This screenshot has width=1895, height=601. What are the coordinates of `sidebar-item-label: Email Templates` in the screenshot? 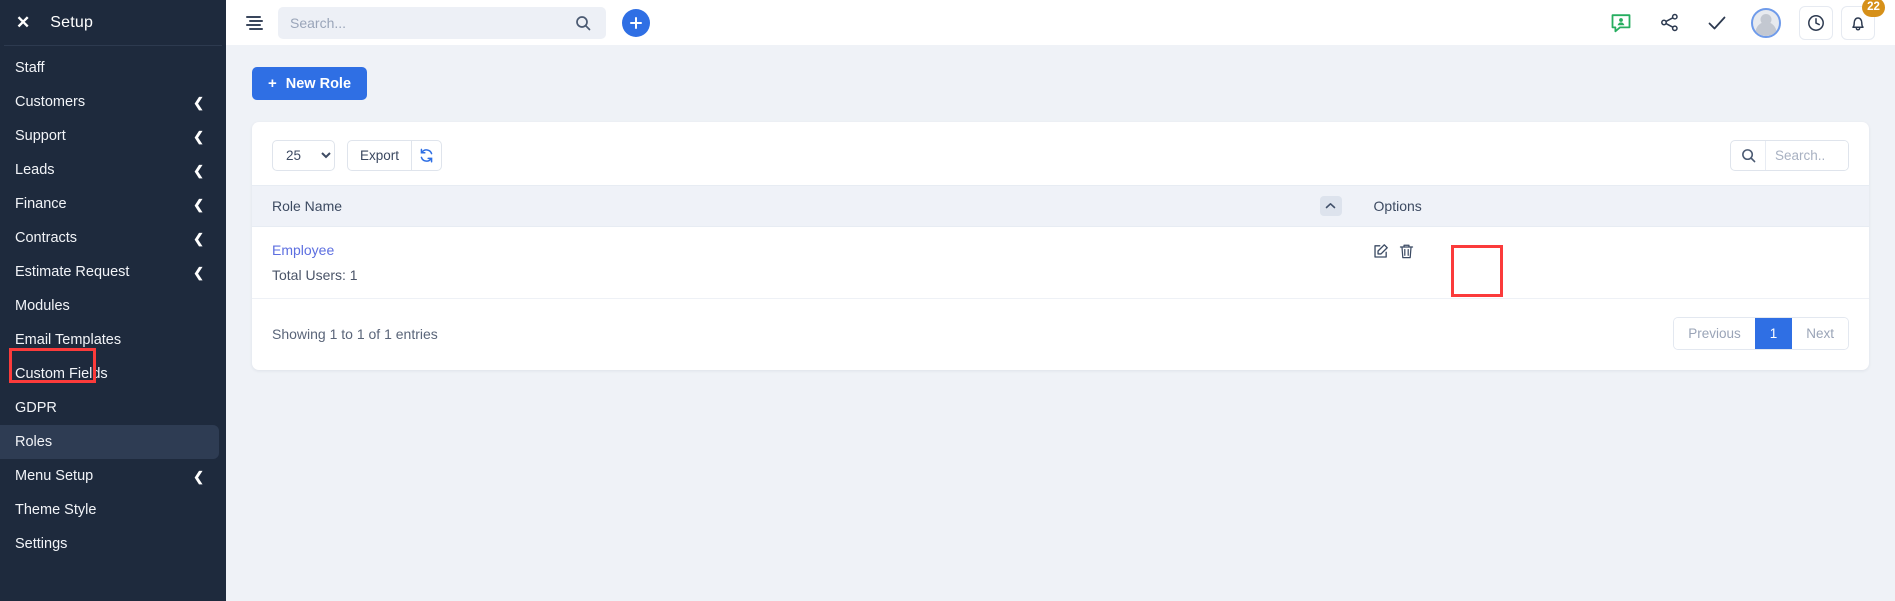 It's located at (68, 340).